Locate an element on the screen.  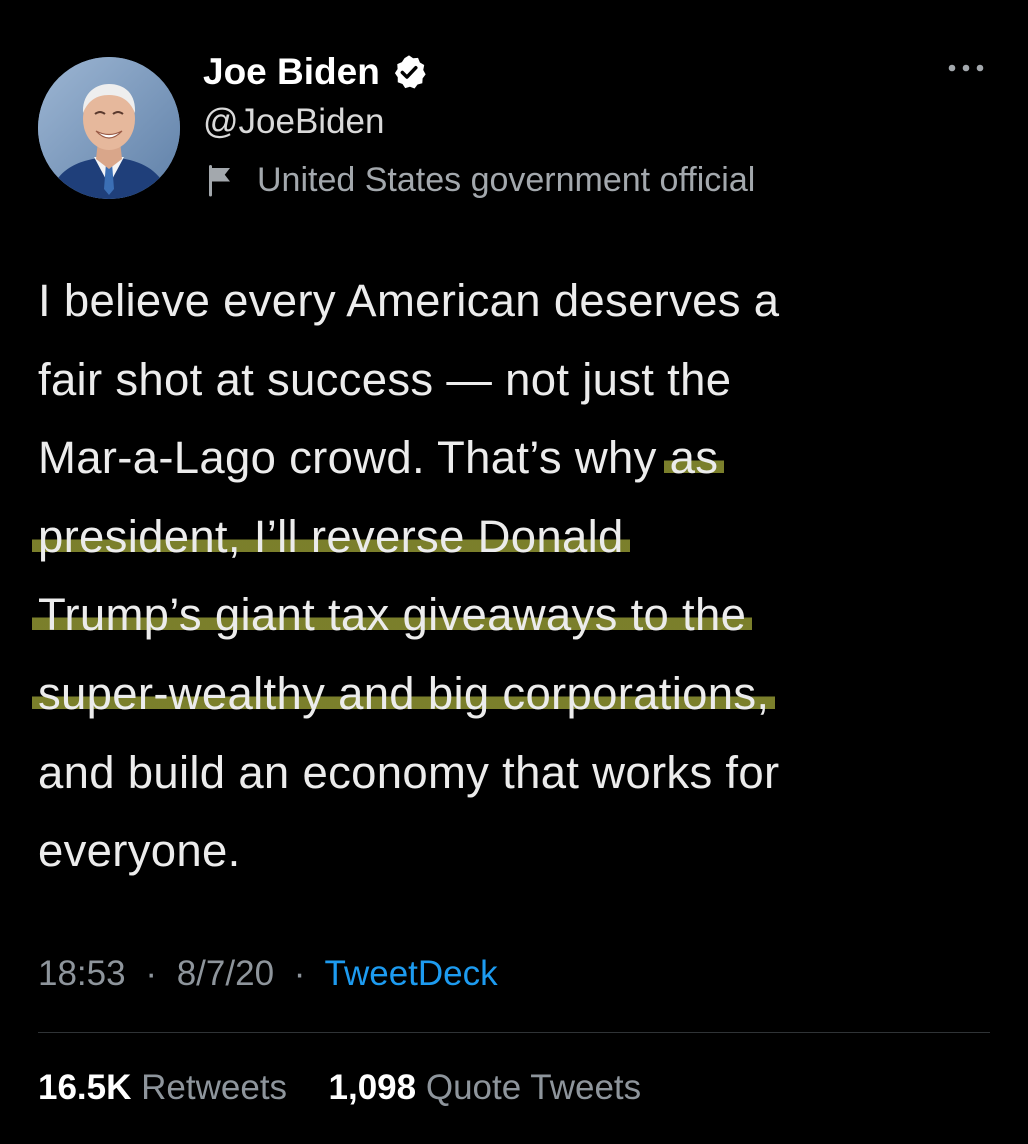
tweet-text-segment: everyone. is located at coordinates (139, 851).